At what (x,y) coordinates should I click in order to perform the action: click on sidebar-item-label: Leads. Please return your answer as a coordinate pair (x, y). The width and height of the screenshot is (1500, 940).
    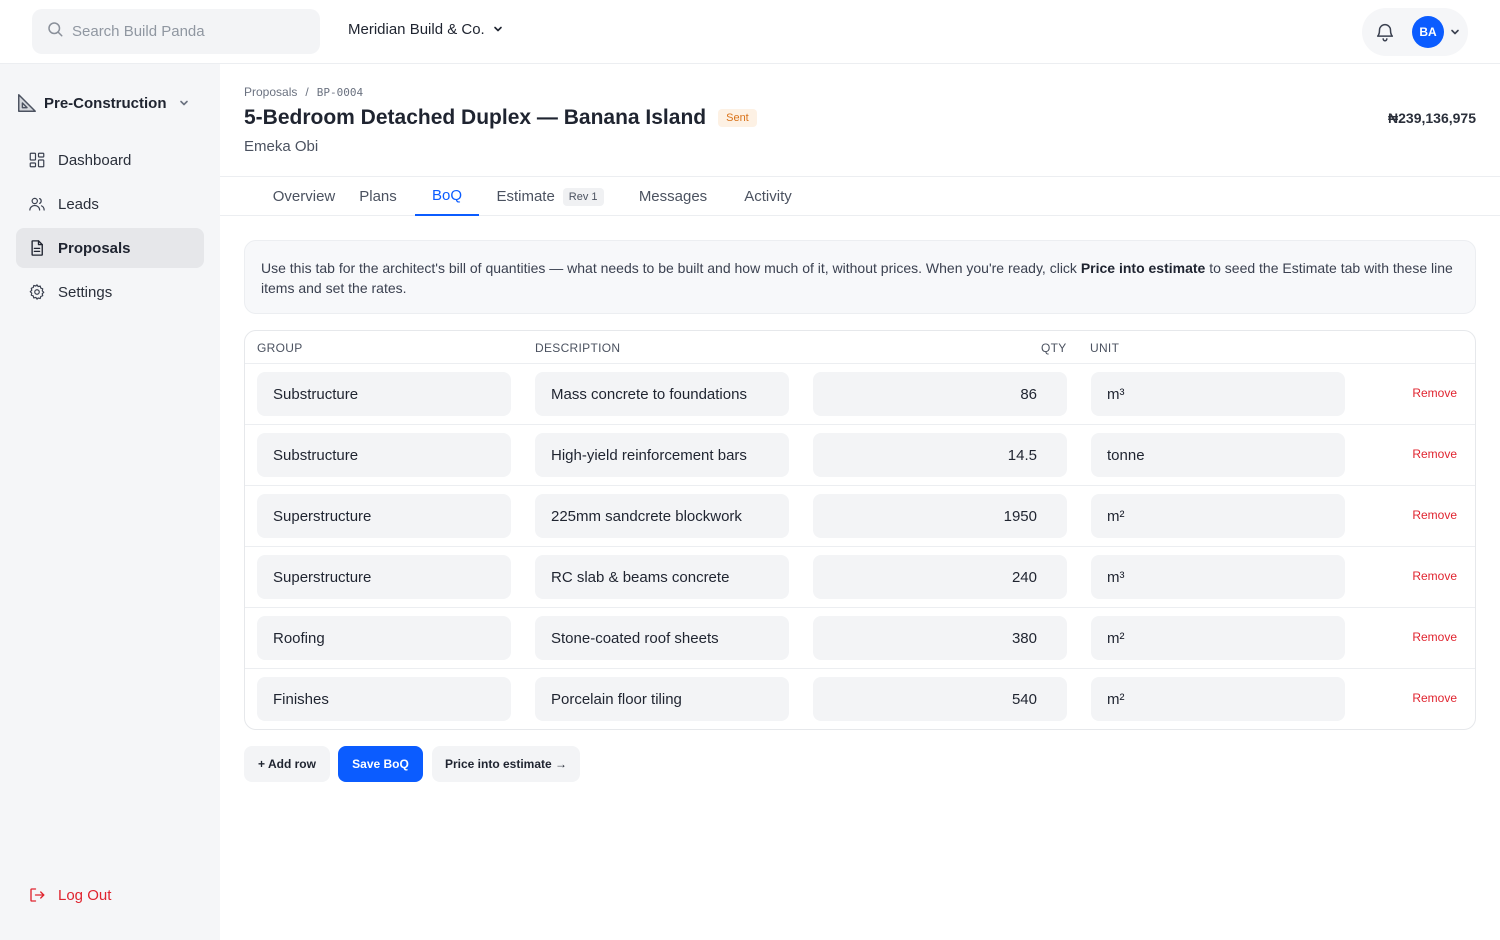
    Looking at the image, I should click on (78, 204).